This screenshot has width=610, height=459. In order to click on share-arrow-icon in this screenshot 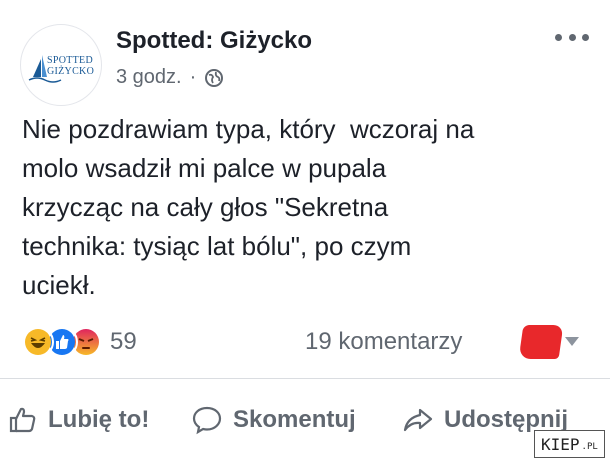, I will do `click(418, 420)`.